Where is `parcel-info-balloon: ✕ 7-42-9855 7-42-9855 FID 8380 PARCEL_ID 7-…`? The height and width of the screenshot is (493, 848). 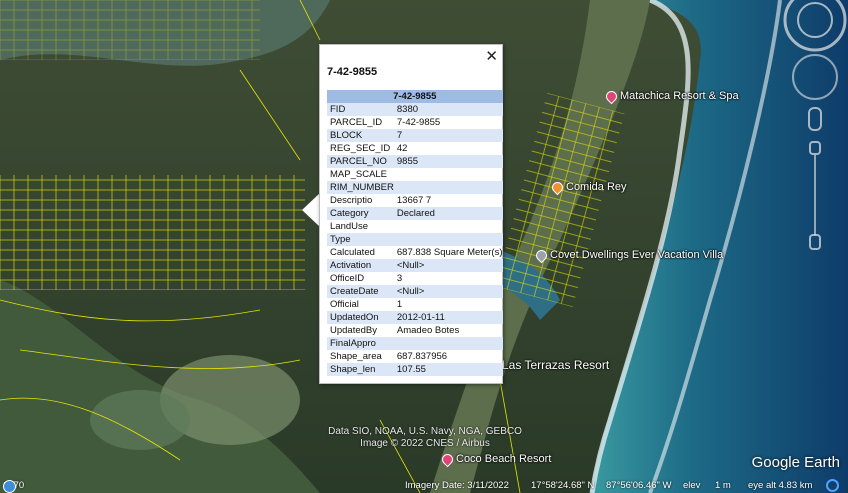
parcel-info-balloon: ✕ 7-42-9855 7-42-9855 FID 8380 PARCEL_ID 7-… is located at coordinates (411, 214).